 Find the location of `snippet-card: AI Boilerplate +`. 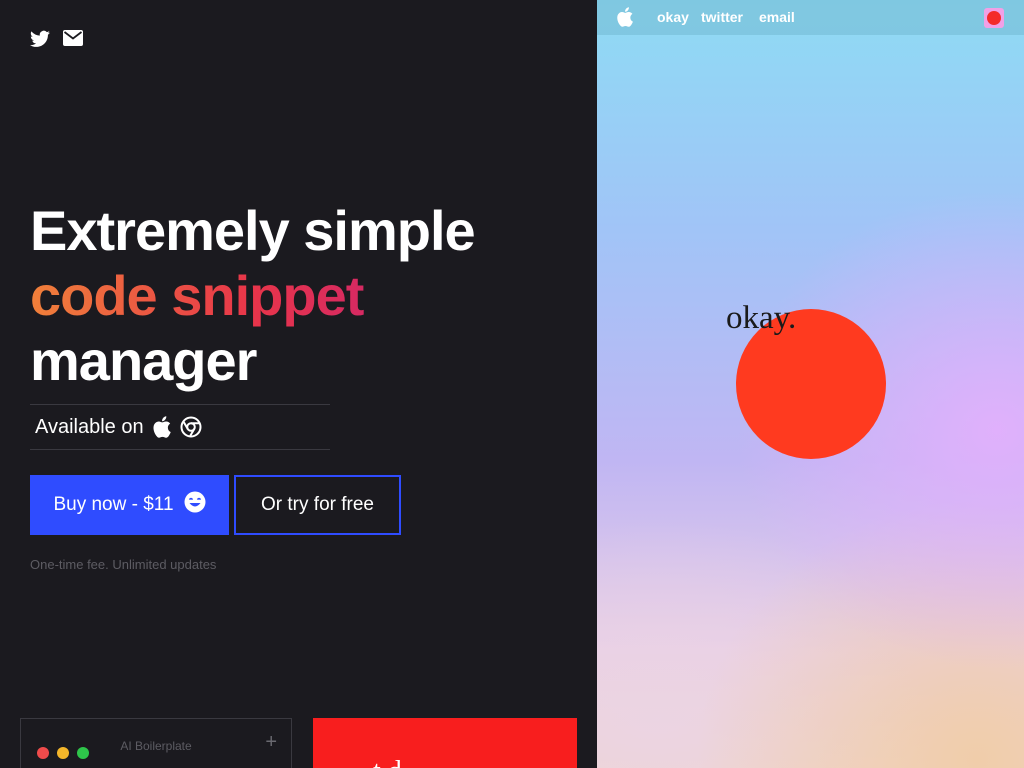

snippet-card: AI Boilerplate + is located at coordinates (156, 743).